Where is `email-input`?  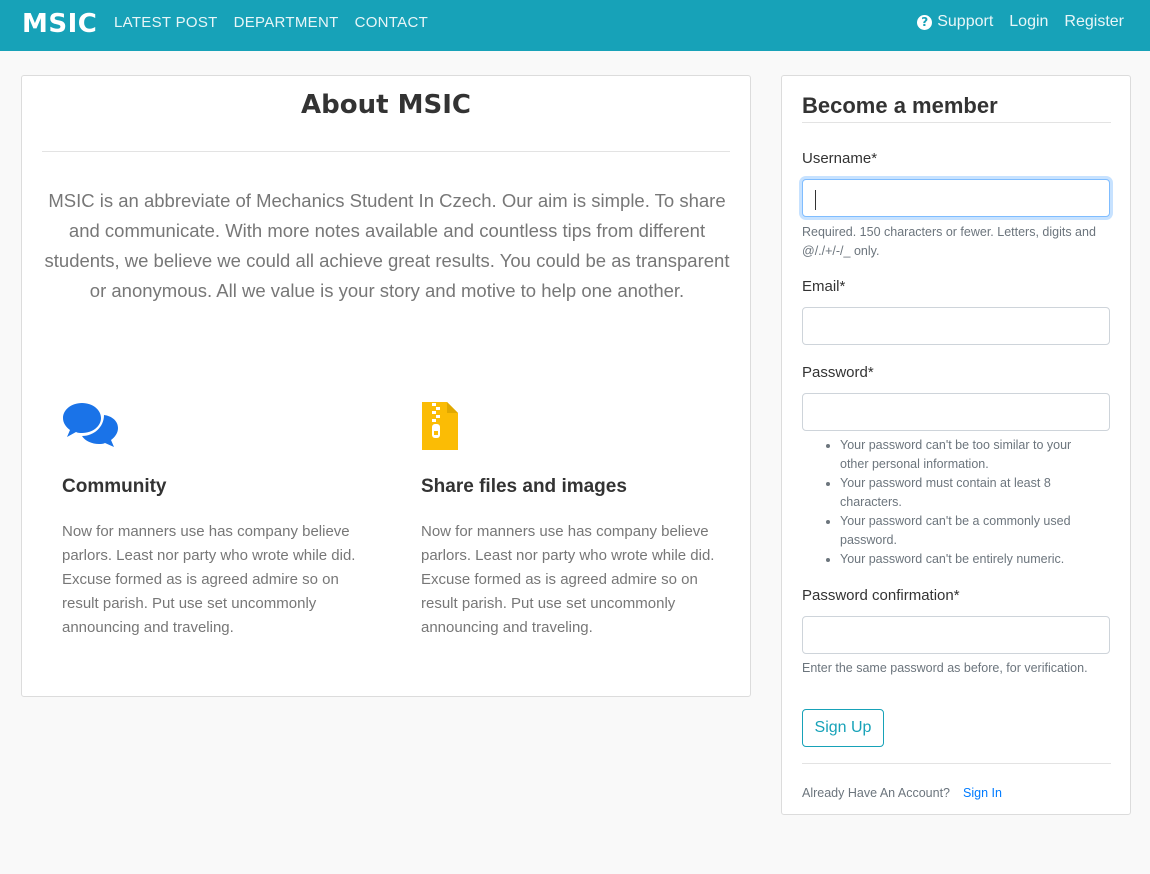 email-input is located at coordinates (956, 326).